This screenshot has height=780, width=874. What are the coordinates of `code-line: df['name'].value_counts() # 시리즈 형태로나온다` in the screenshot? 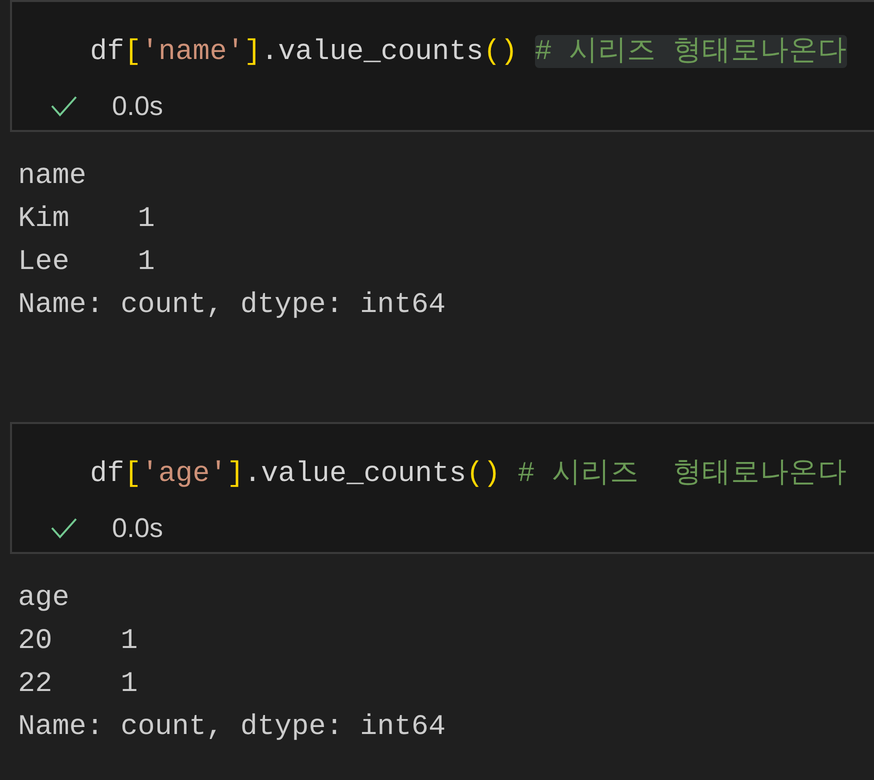 It's located at (468, 52).